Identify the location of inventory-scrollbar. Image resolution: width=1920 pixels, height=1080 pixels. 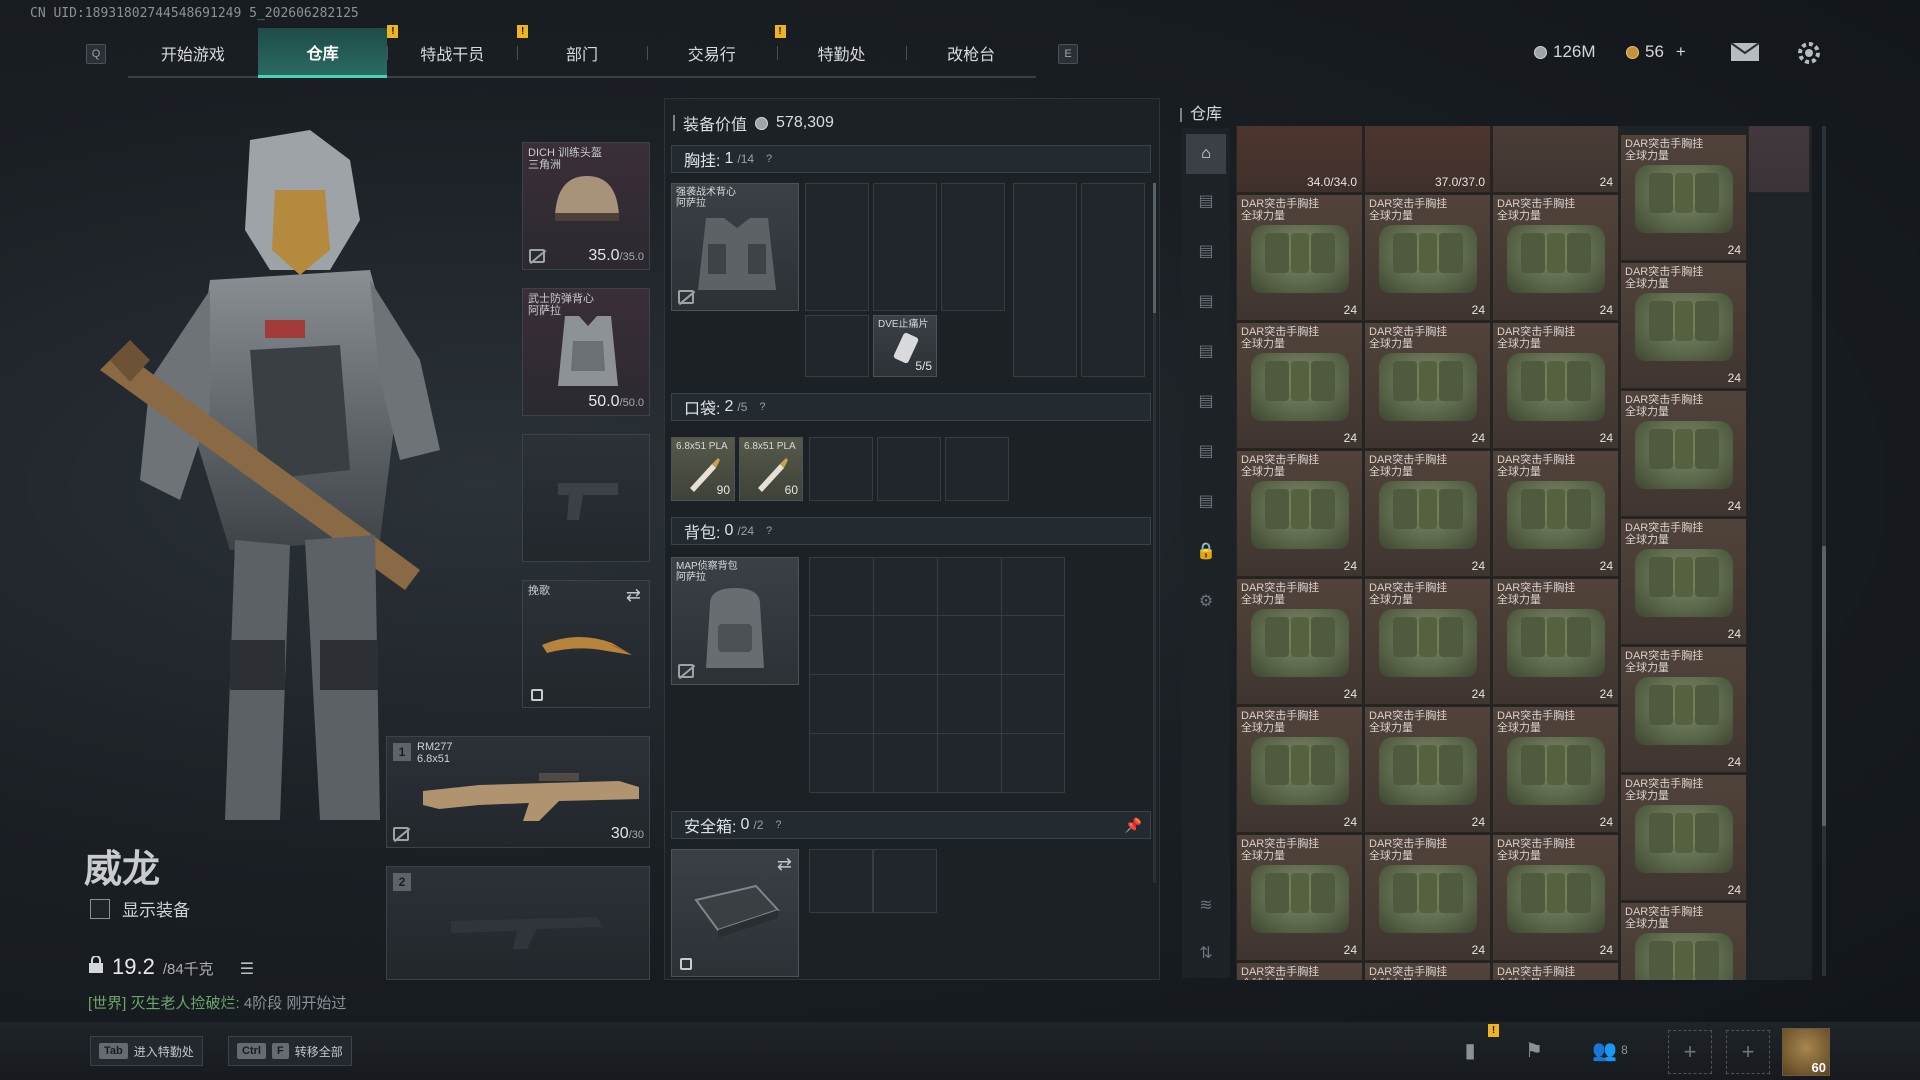
(1154, 533).